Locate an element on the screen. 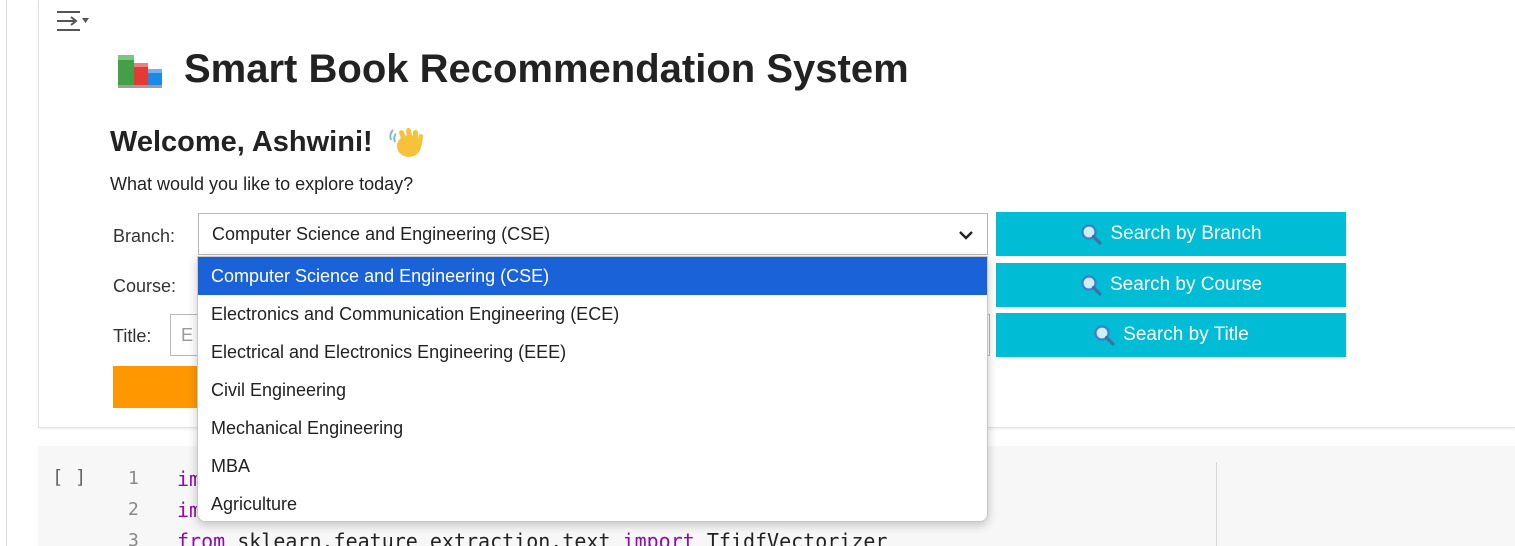  dropdown-option: MBA is located at coordinates (592, 466).